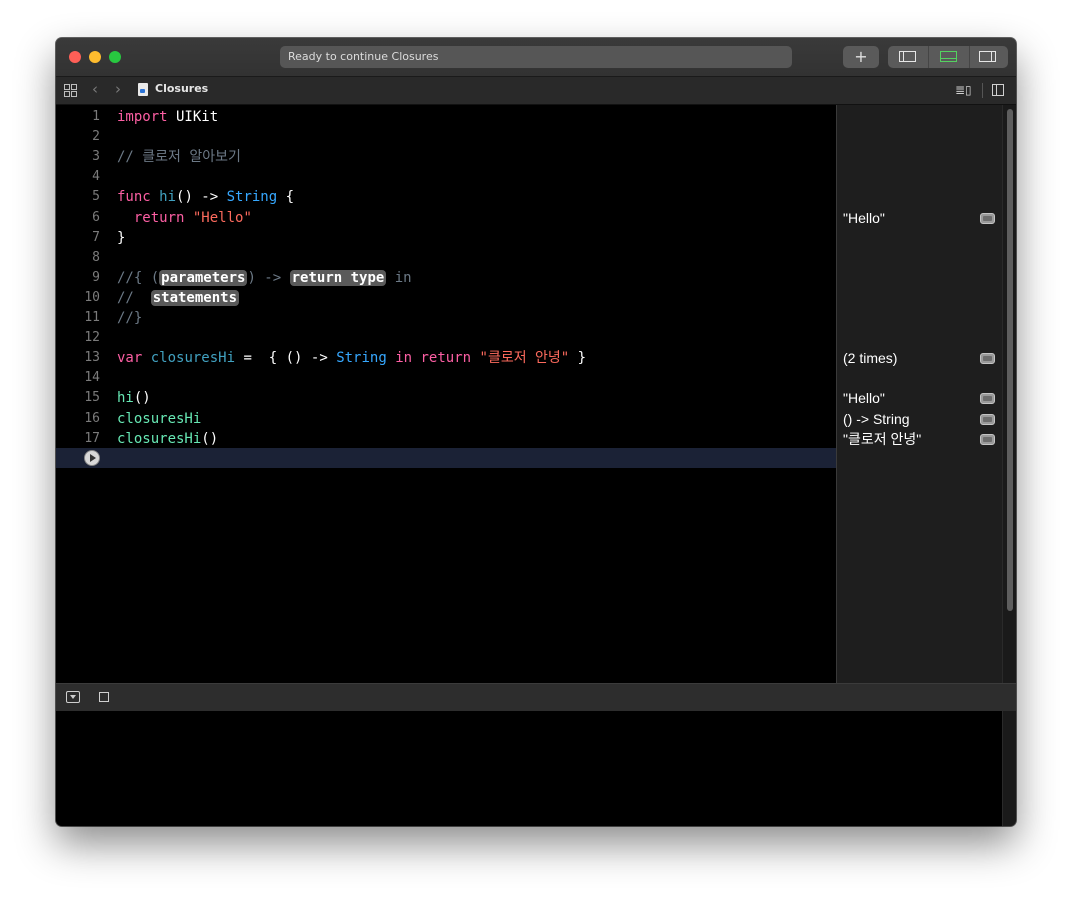 The image size is (1072, 900). I want to click on code-text: }, so click(121, 238).